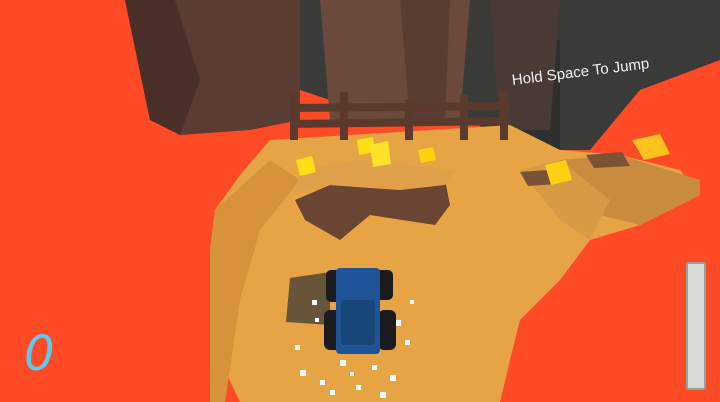 The width and height of the screenshot is (720, 402). Describe the element at coordinates (39, 354) in the screenshot. I see `score-counter: 0` at that location.